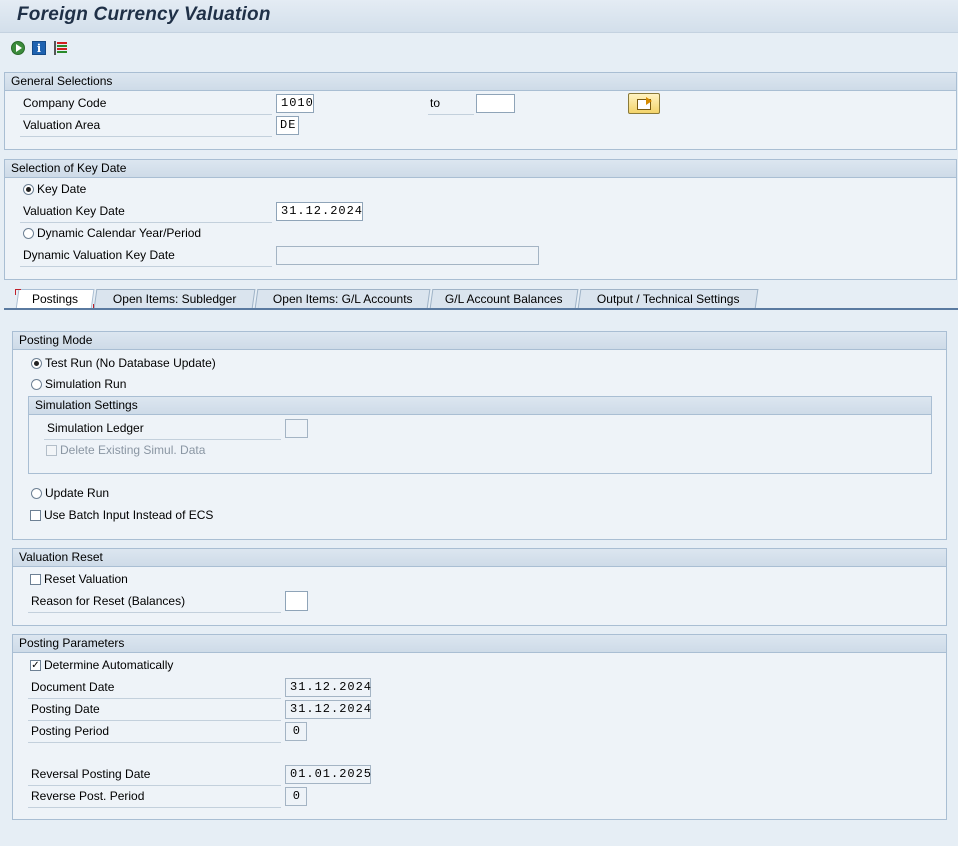 Image resolution: width=958 pixels, height=846 pixels. I want to click on tab-gl-account-balances: G/L Account Balances, so click(504, 299).